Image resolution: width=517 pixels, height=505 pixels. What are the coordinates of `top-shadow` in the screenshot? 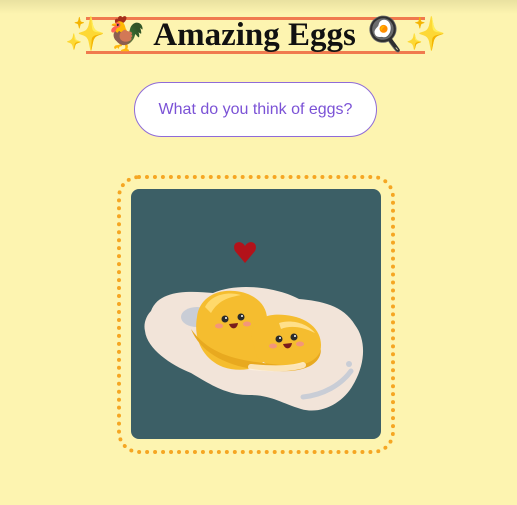 It's located at (258, 7).